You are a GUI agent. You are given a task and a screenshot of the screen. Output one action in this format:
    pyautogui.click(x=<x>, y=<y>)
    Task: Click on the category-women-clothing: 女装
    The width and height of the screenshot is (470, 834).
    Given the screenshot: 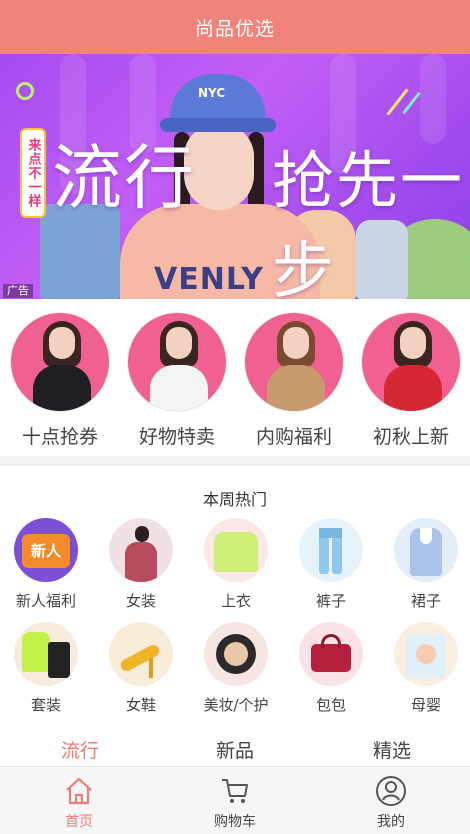 What is the action you would take?
    pyautogui.click(x=141, y=564)
    